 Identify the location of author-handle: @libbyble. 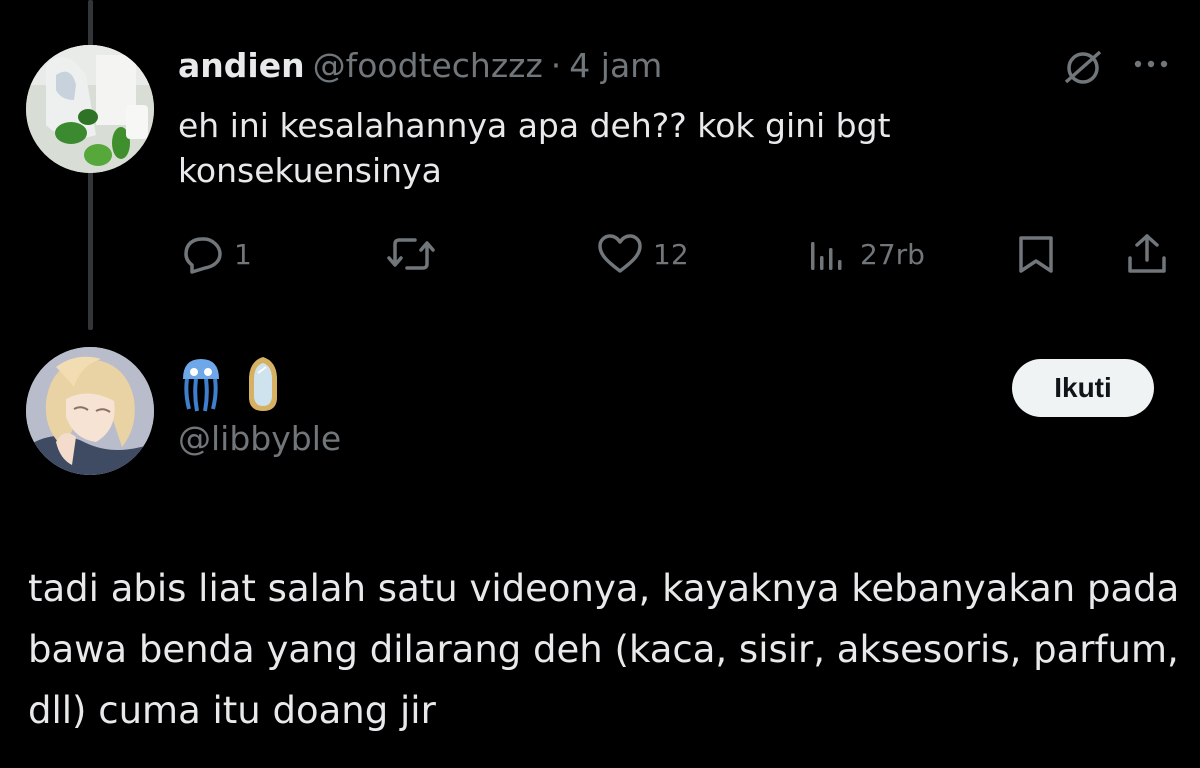
(259, 439).